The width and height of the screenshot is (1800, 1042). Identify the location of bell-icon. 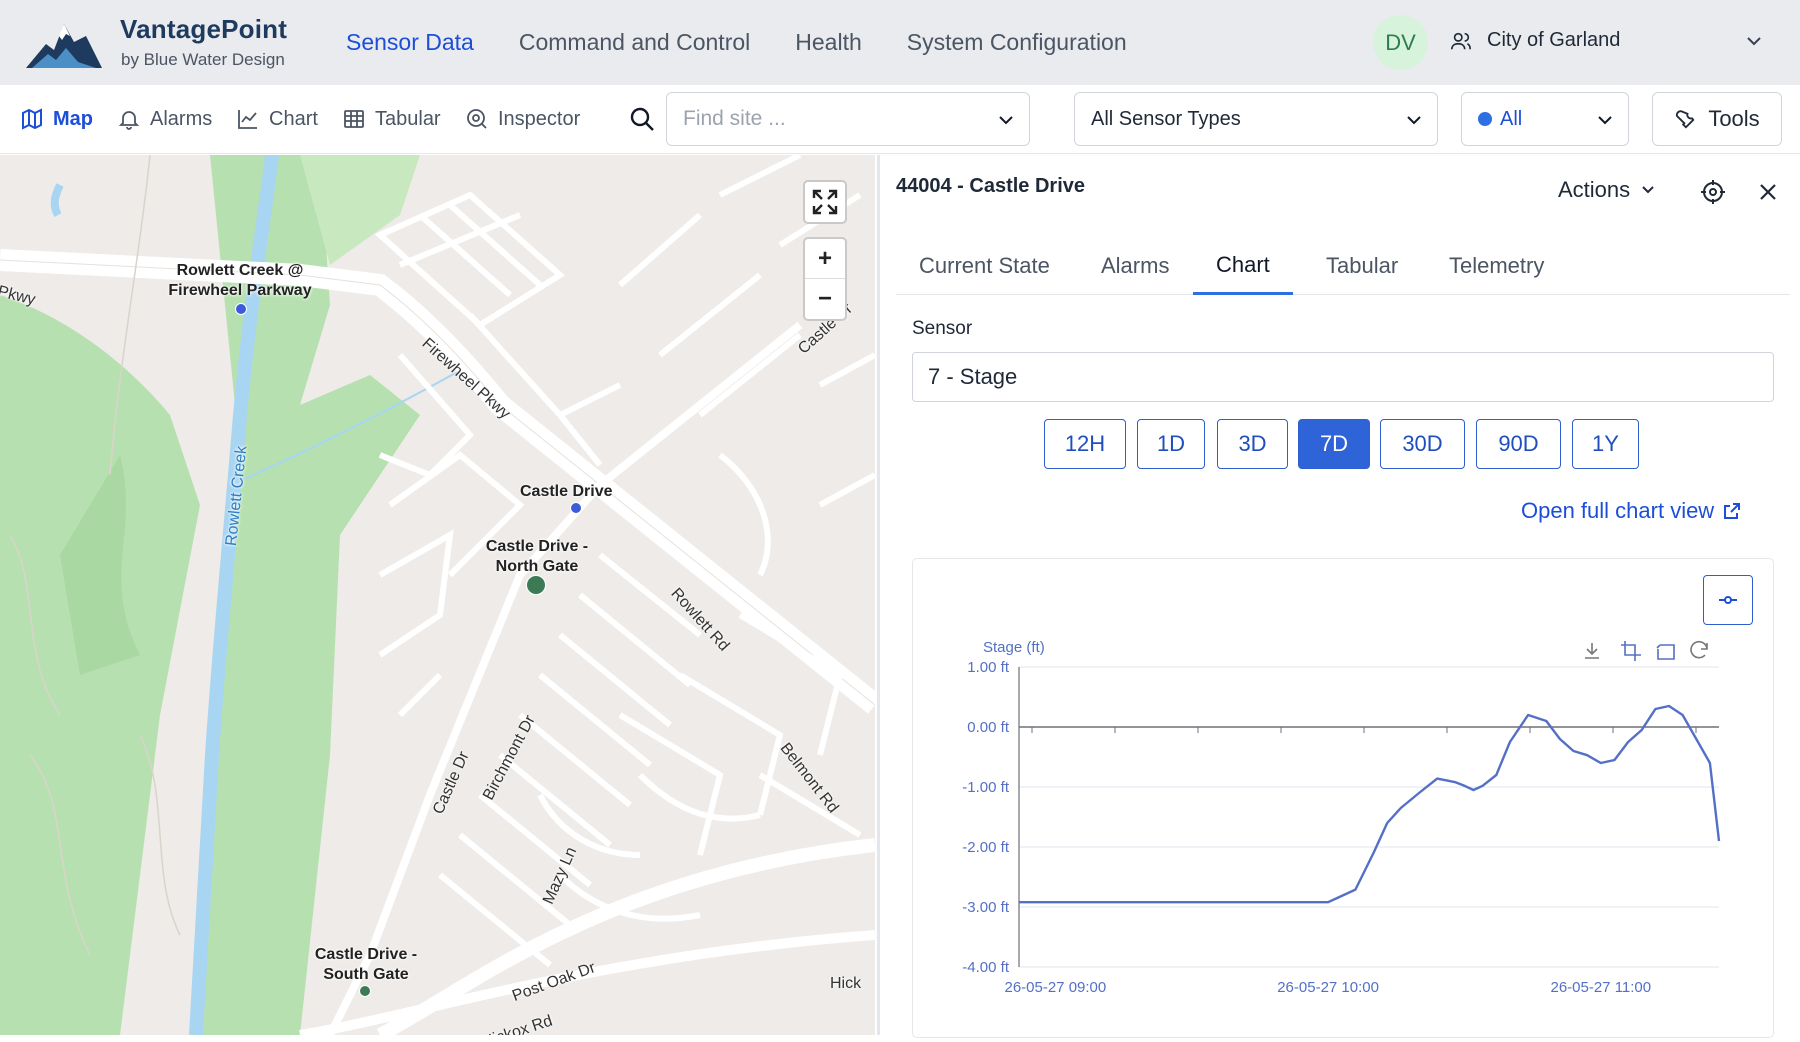
(129, 120).